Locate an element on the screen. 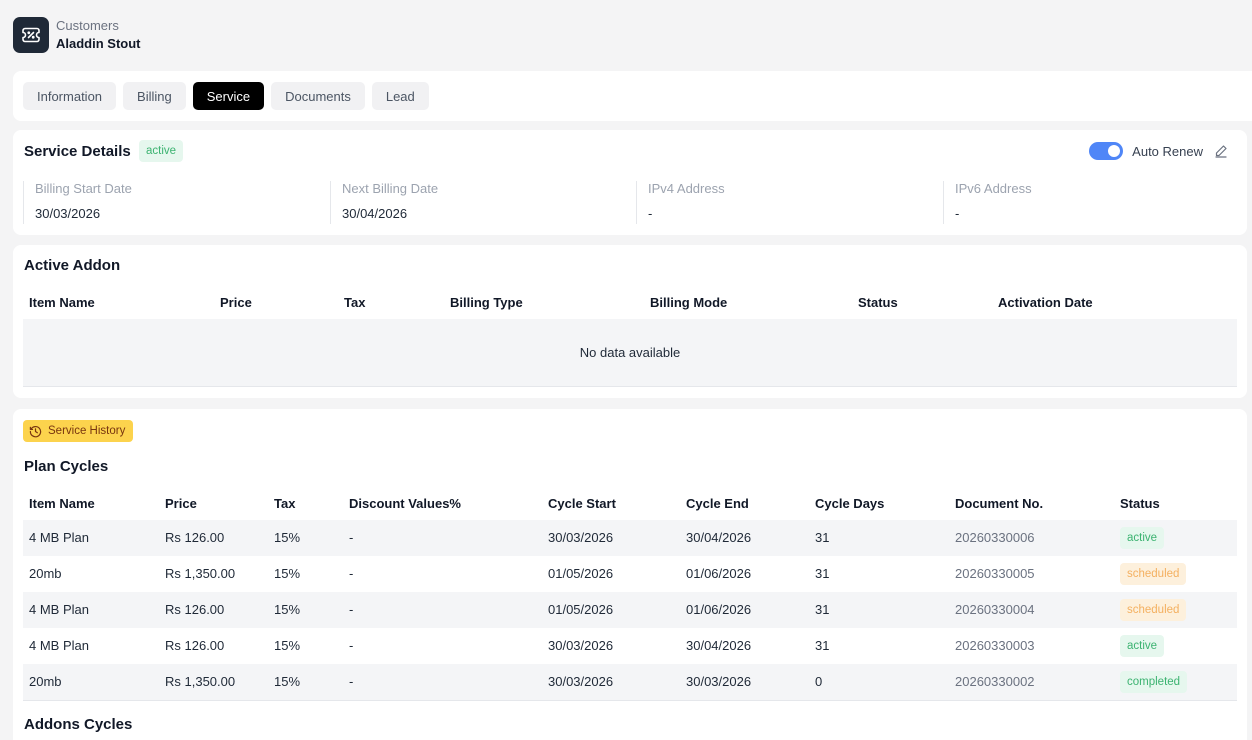 The image size is (1252, 740). addons-cycles-title: Addons Cycles is located at coordinates (78, 724).